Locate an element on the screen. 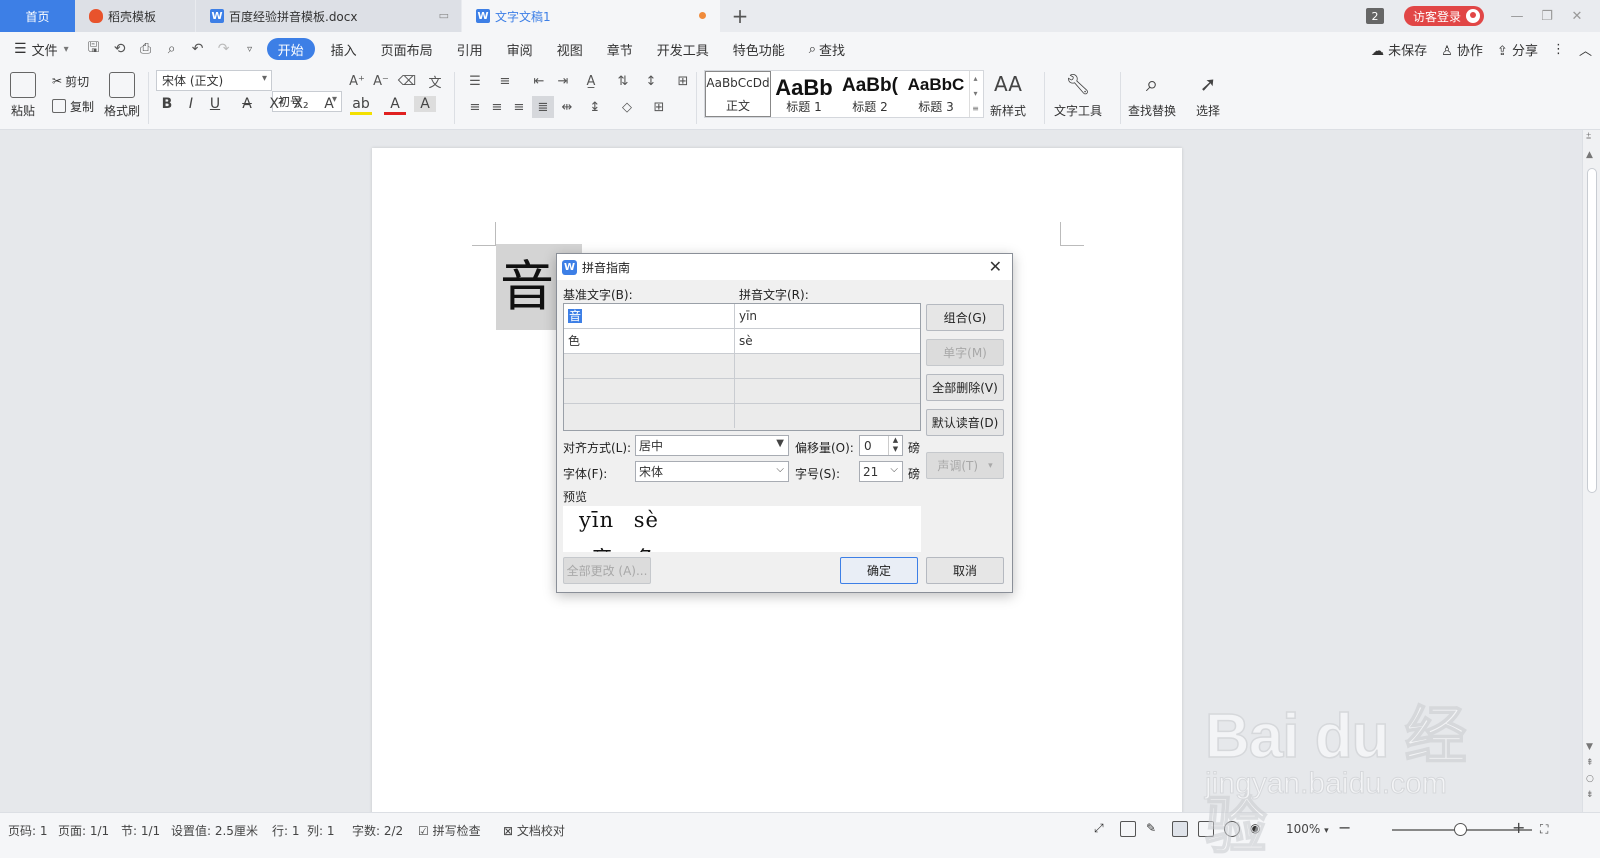  menu-tab-review: 审阅 is located at coordinates (520, 49).